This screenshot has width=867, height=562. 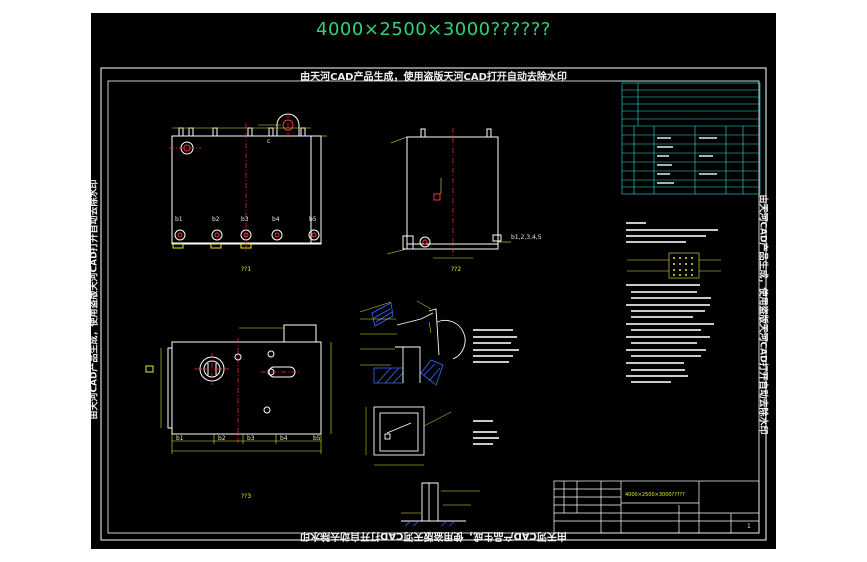 I want to click on front-view, so click(x=246, y=181).